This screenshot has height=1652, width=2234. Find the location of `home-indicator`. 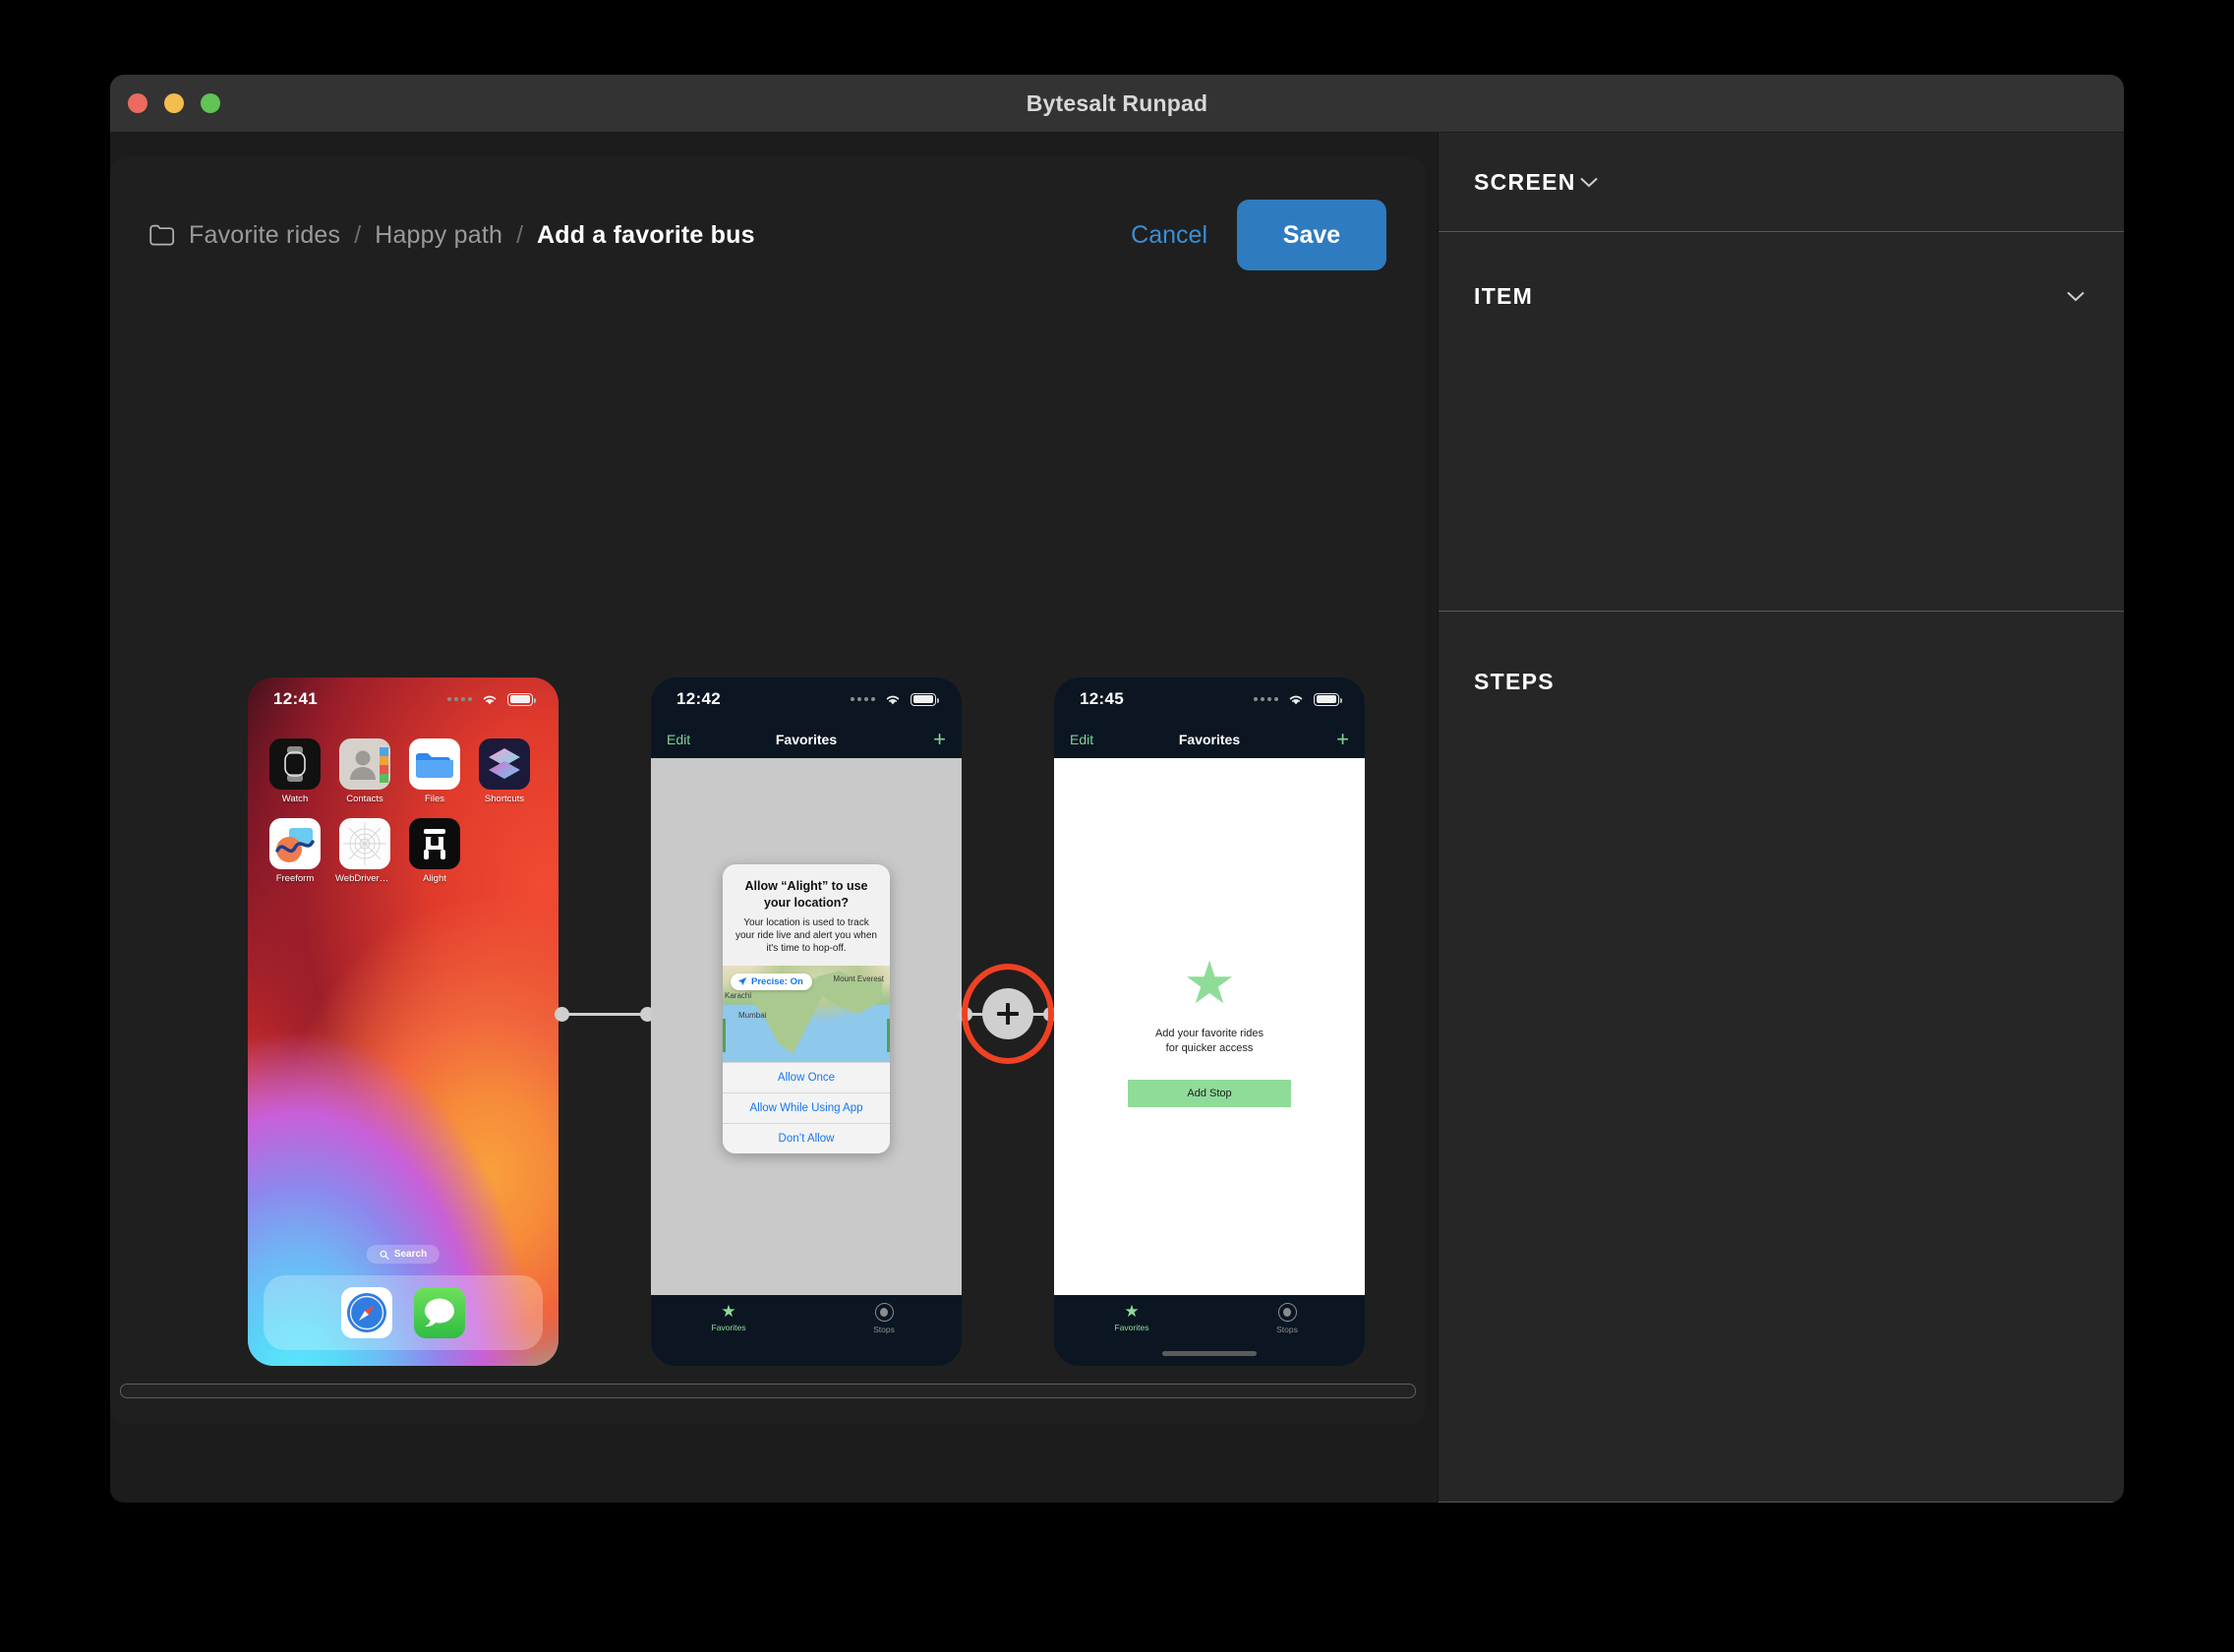

home-indicator is located at coordinates (1209, 1353).